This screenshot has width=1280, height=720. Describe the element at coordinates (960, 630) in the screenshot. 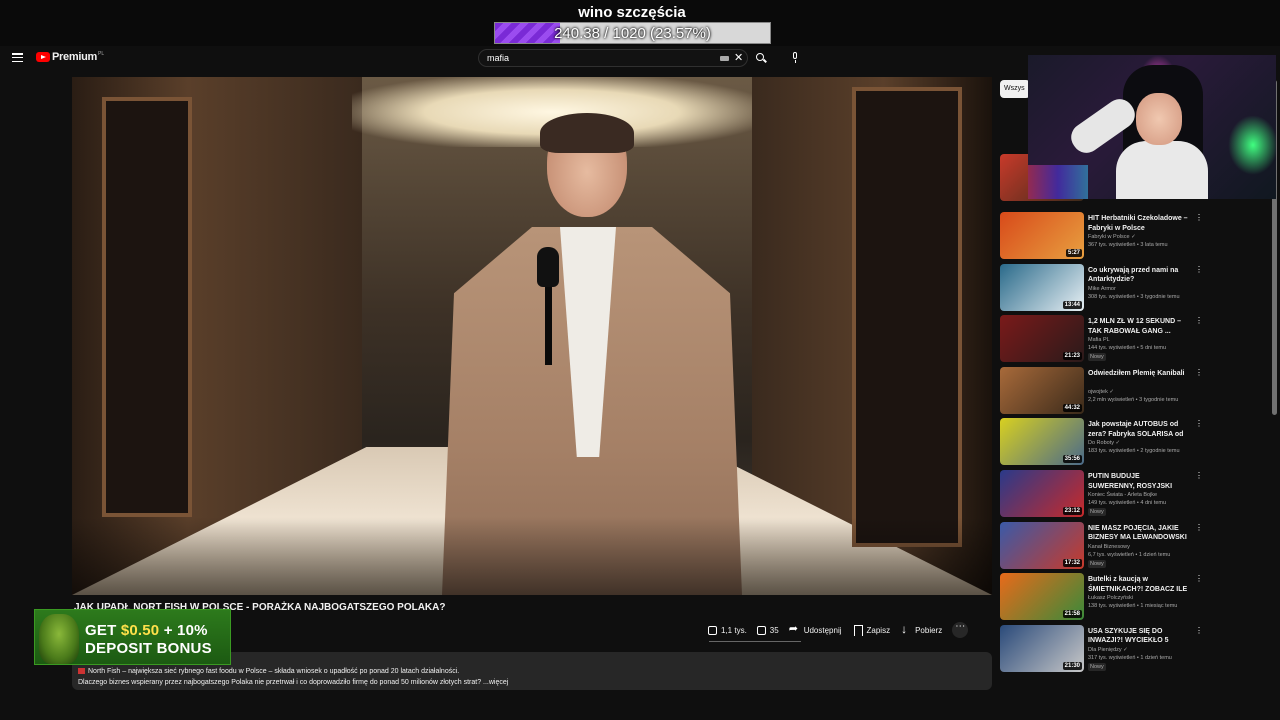

I see `more-actions-button: ⋯` at that location.